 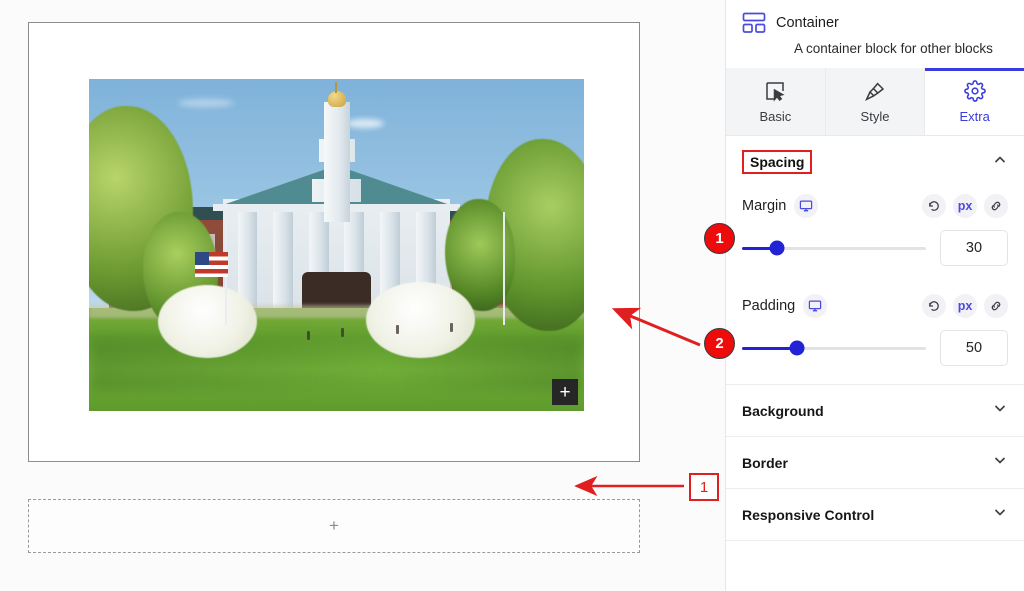 I want to click on plus-icon: +, so click(x=334, y=525).